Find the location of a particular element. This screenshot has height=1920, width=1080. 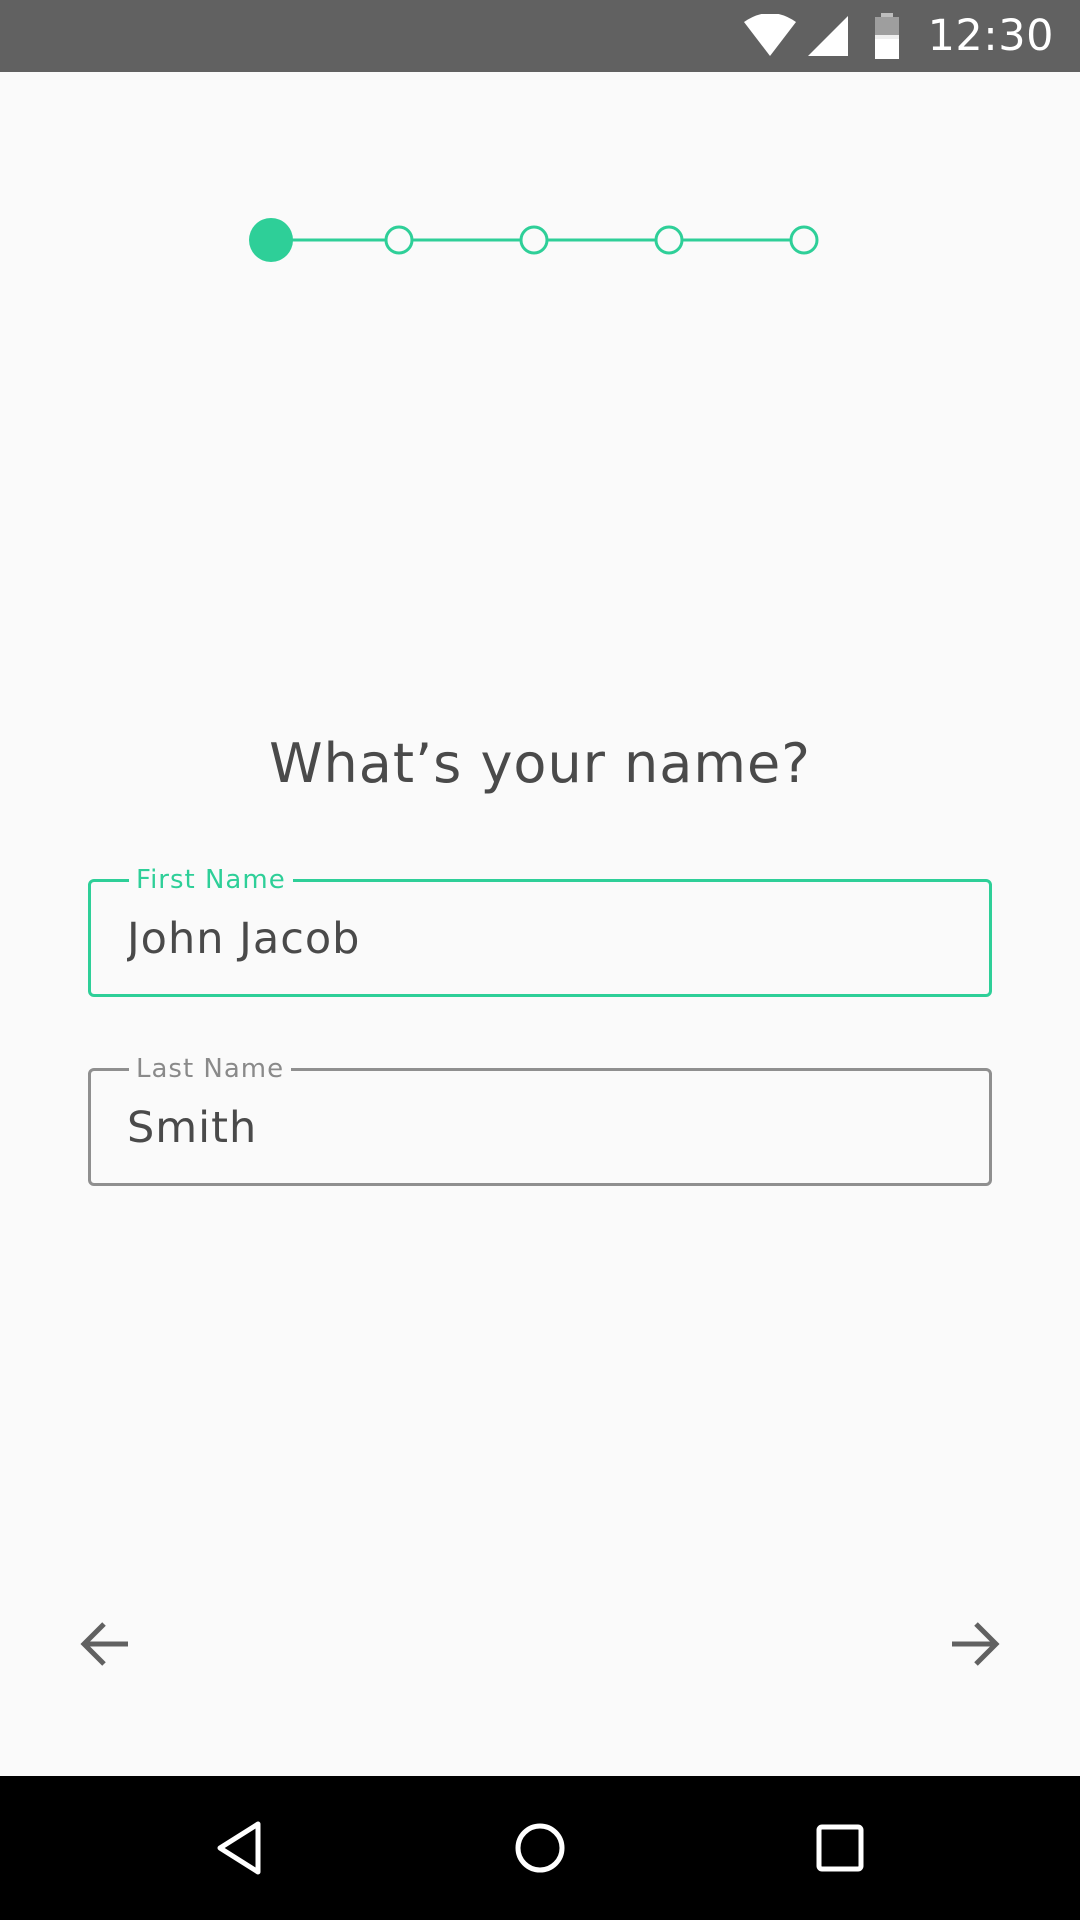

arrow-left-icon is located at coordinates (106, 1644).